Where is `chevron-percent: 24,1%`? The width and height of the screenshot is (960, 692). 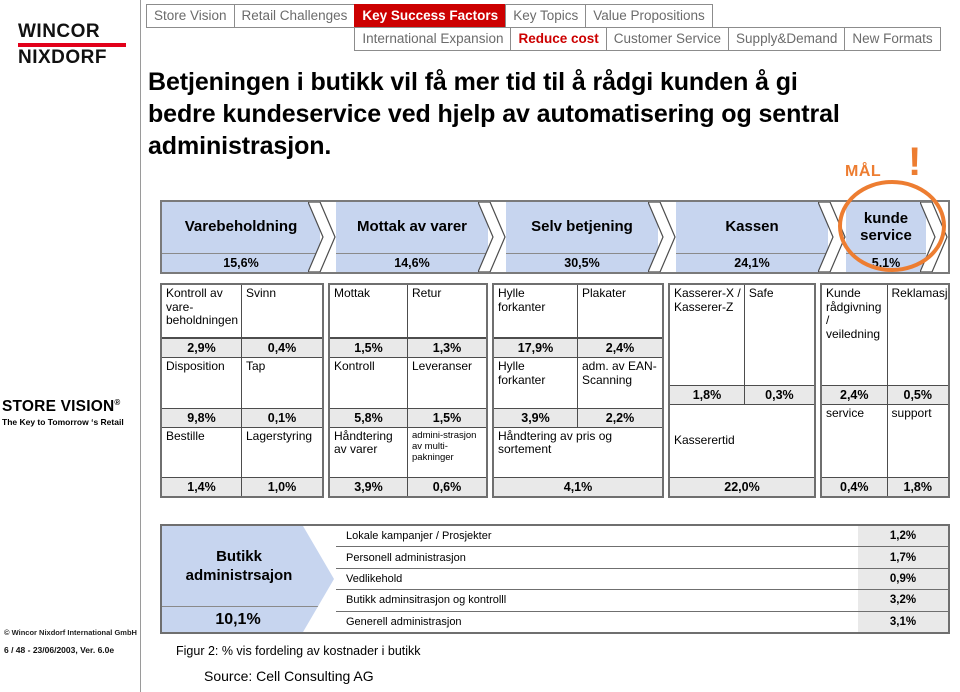 chevron-percent: 24,1% is located at coordinates (752, 262).